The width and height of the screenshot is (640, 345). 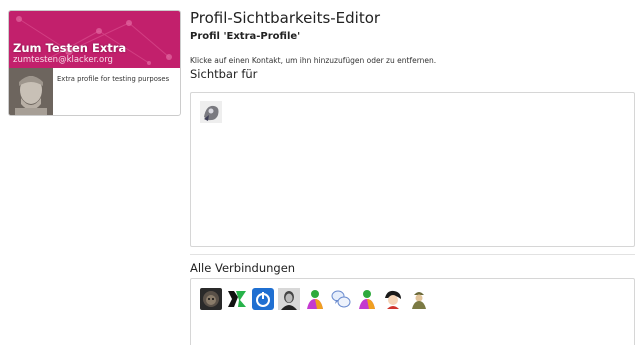 I want to click on profile-photo, so click(x=31, y=91).